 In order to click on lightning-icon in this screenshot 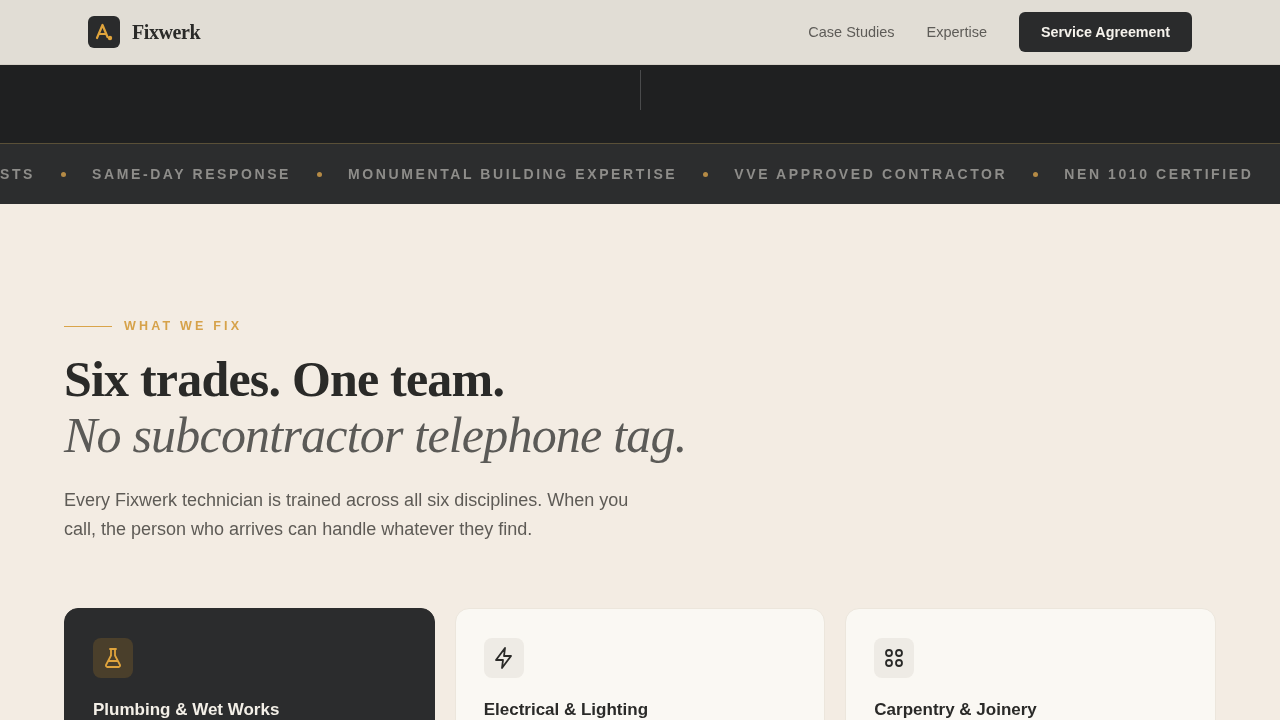, I will do `click(503, 658)`.